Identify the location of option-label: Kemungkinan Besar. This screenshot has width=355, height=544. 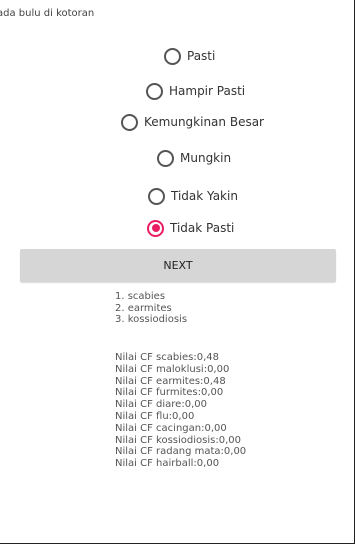
(204, 122).